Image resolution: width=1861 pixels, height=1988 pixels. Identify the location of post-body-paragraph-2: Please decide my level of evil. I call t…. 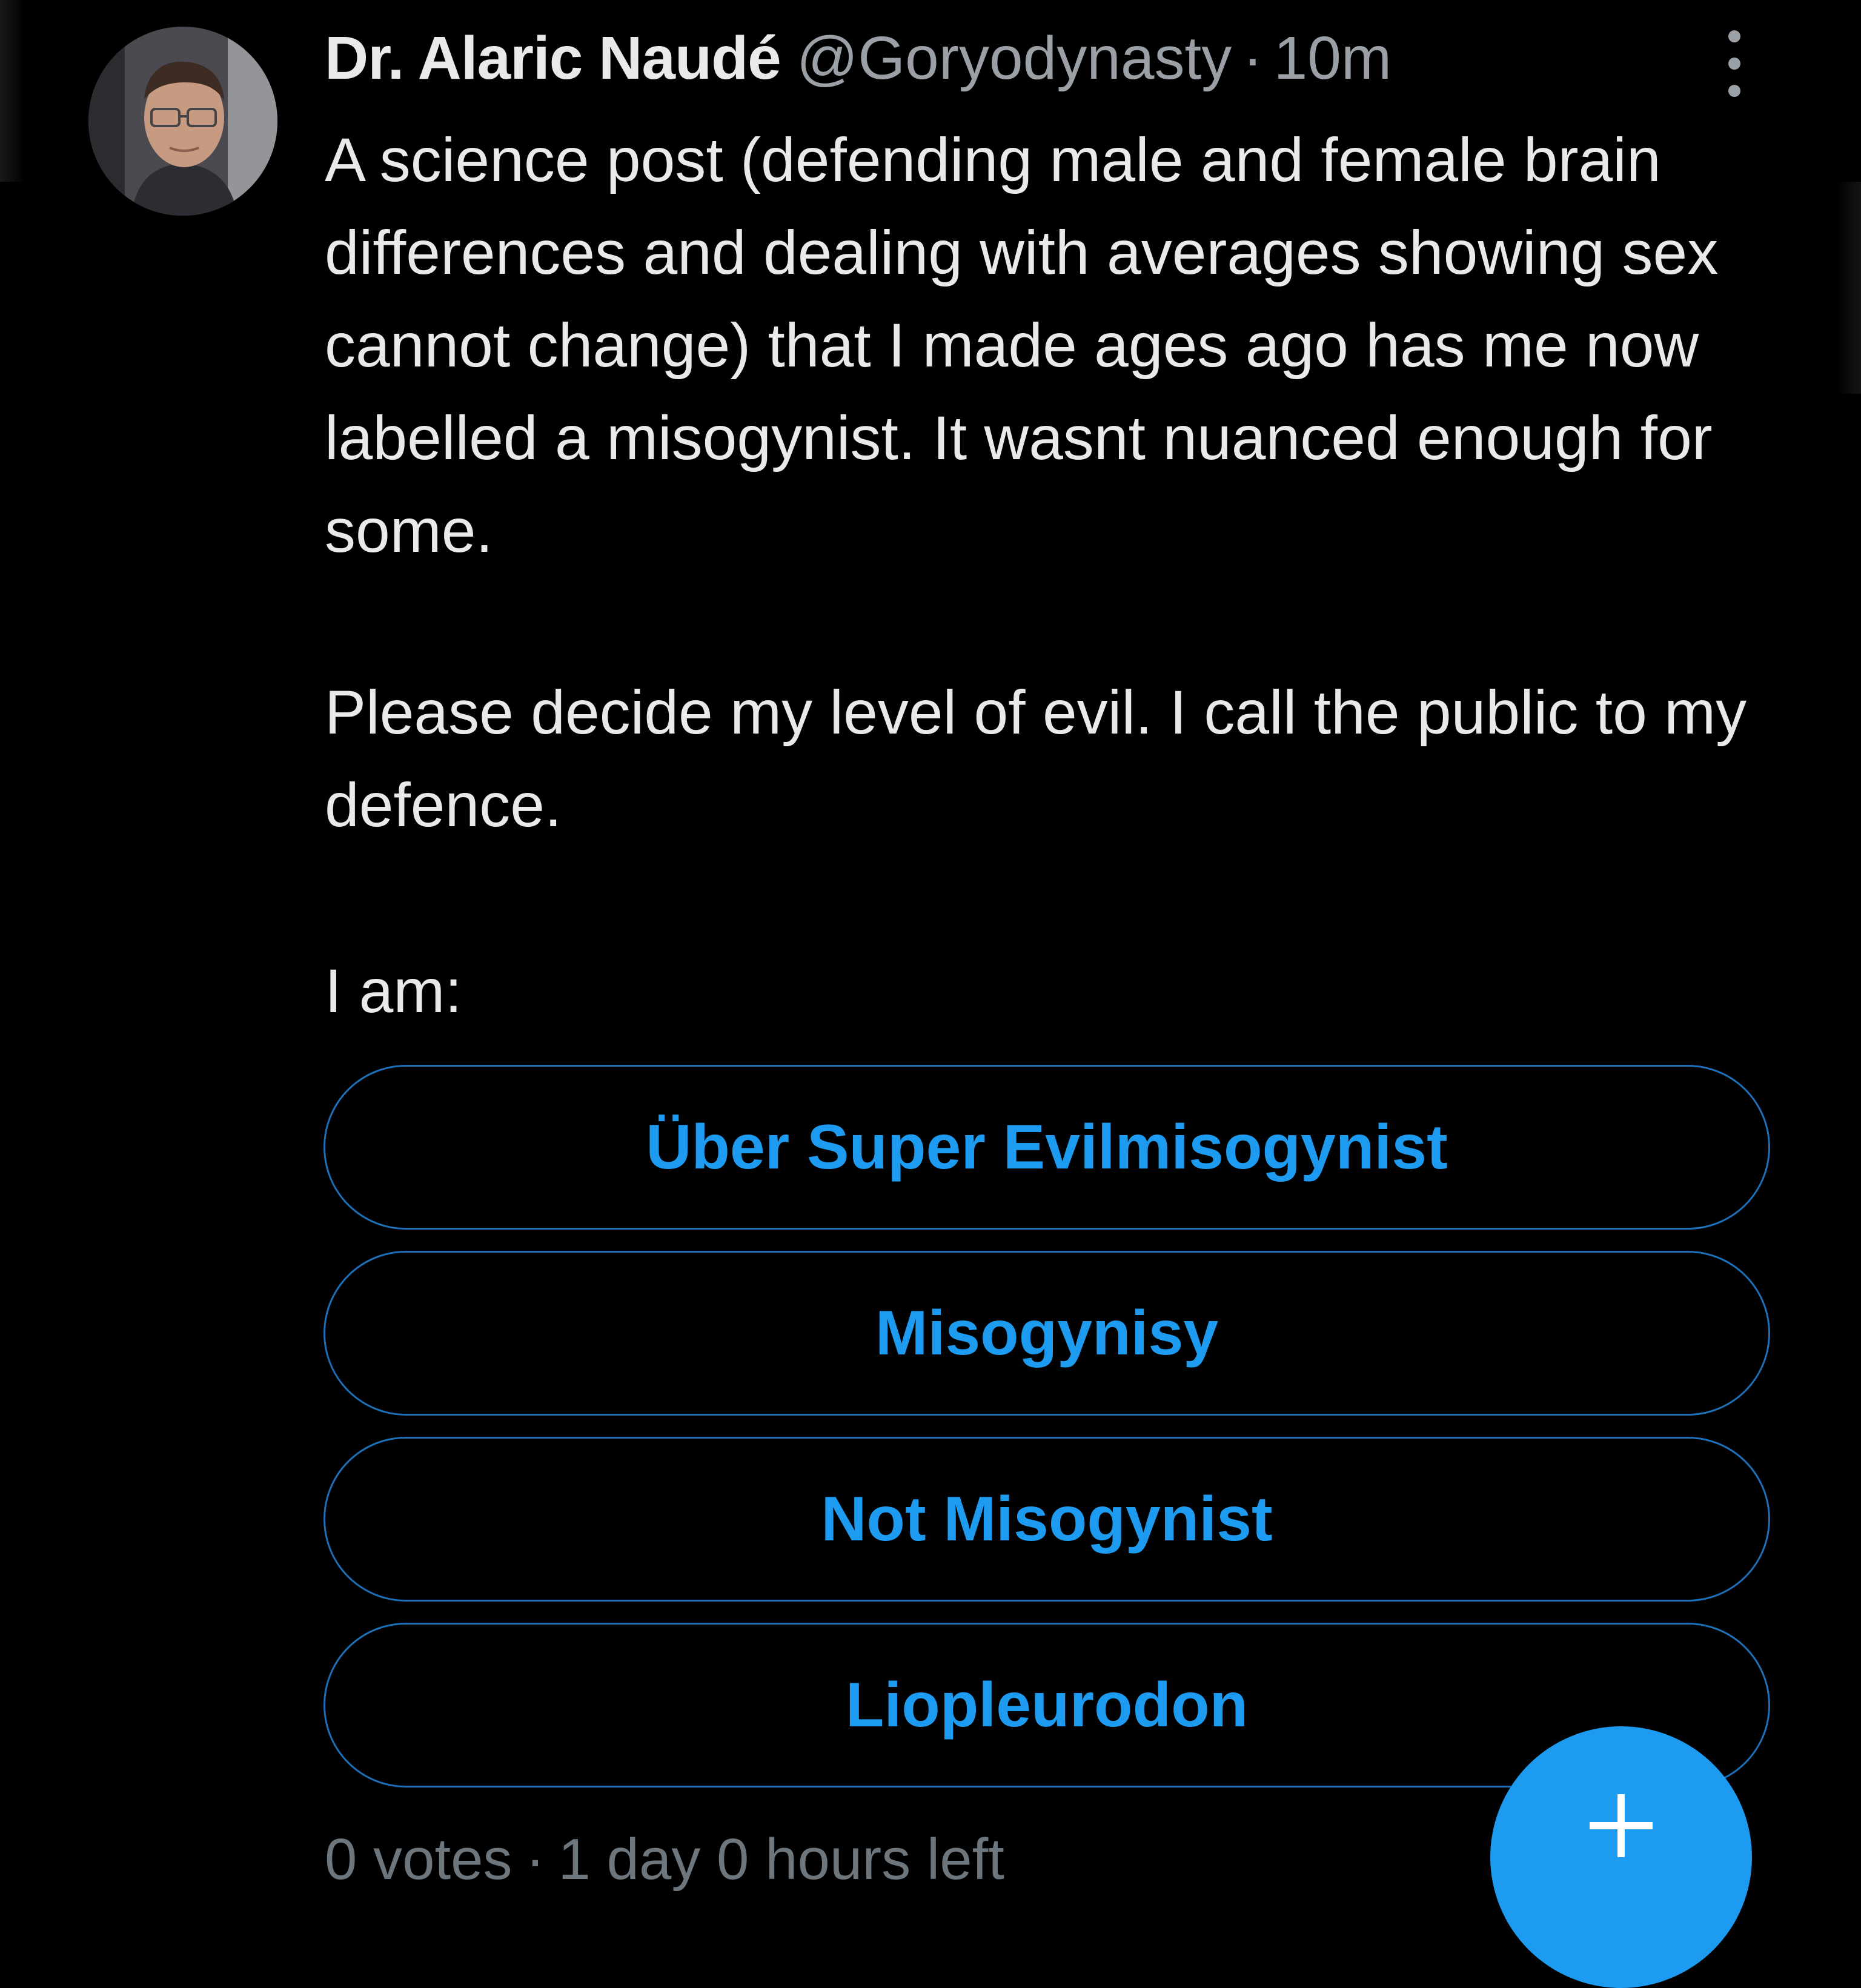
(1036, 759).